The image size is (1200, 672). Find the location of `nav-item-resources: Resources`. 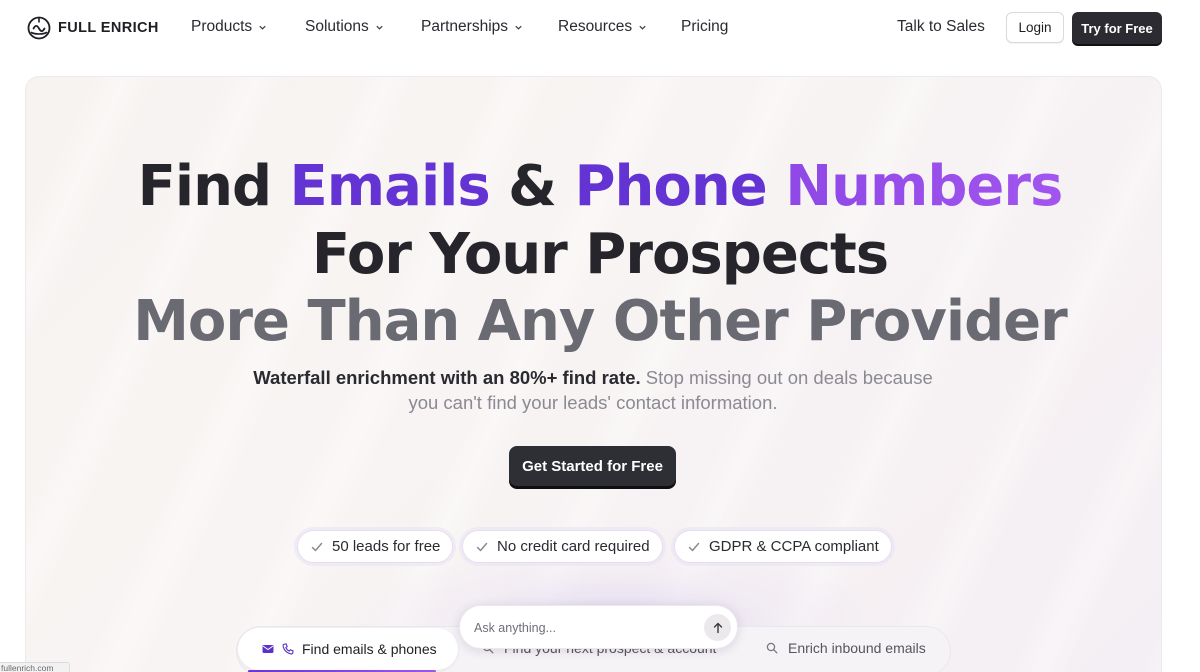

nav-item-resources: Resources is located at coordinates (602, 27).